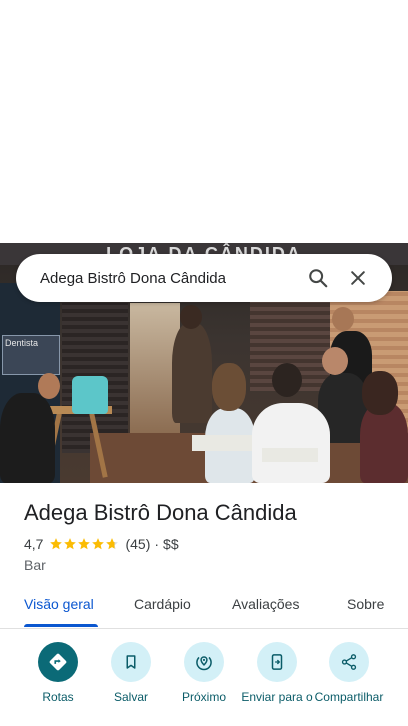  I want to click on directions-button: Rotas, so click(58, 673).